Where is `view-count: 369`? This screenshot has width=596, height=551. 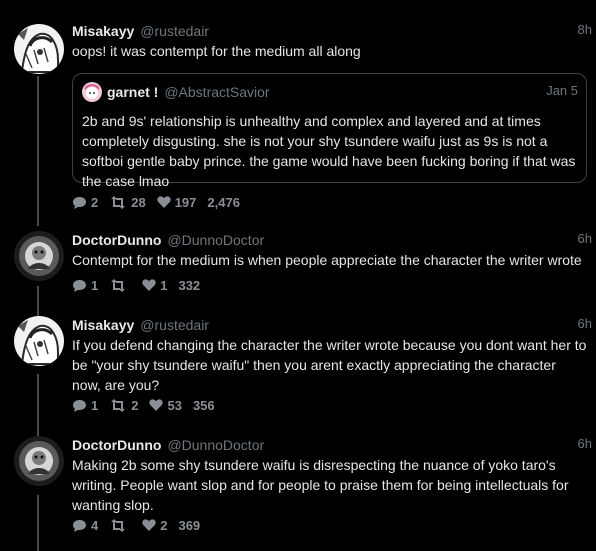 view-count: 369 is located at coordinates (189, 525).